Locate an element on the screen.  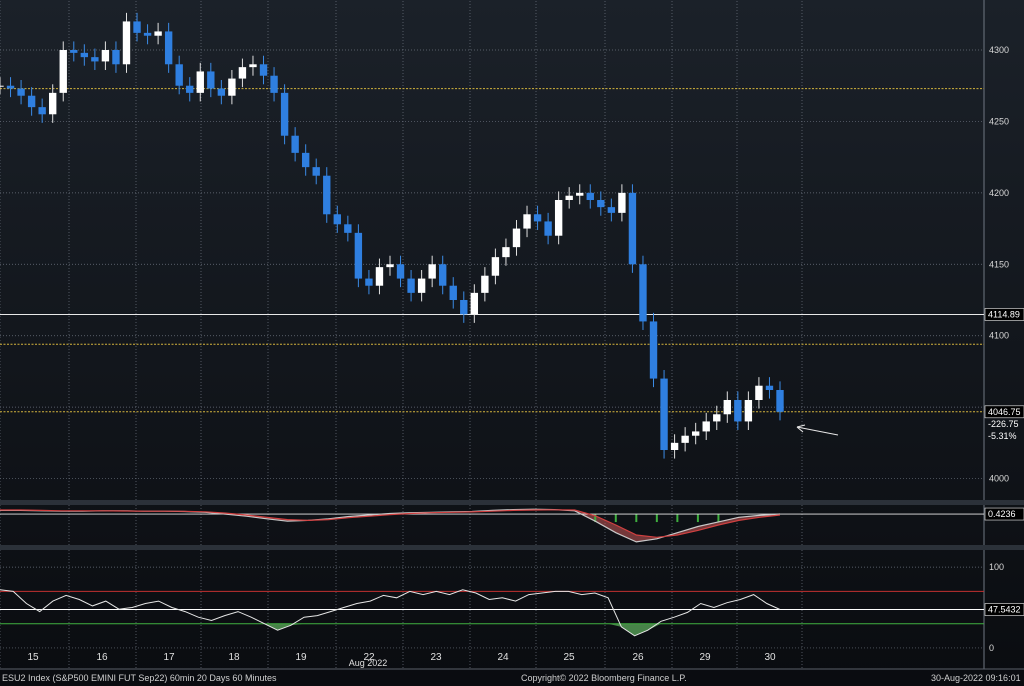
x-tick-label: 16 is located at coordinates (102, 657).